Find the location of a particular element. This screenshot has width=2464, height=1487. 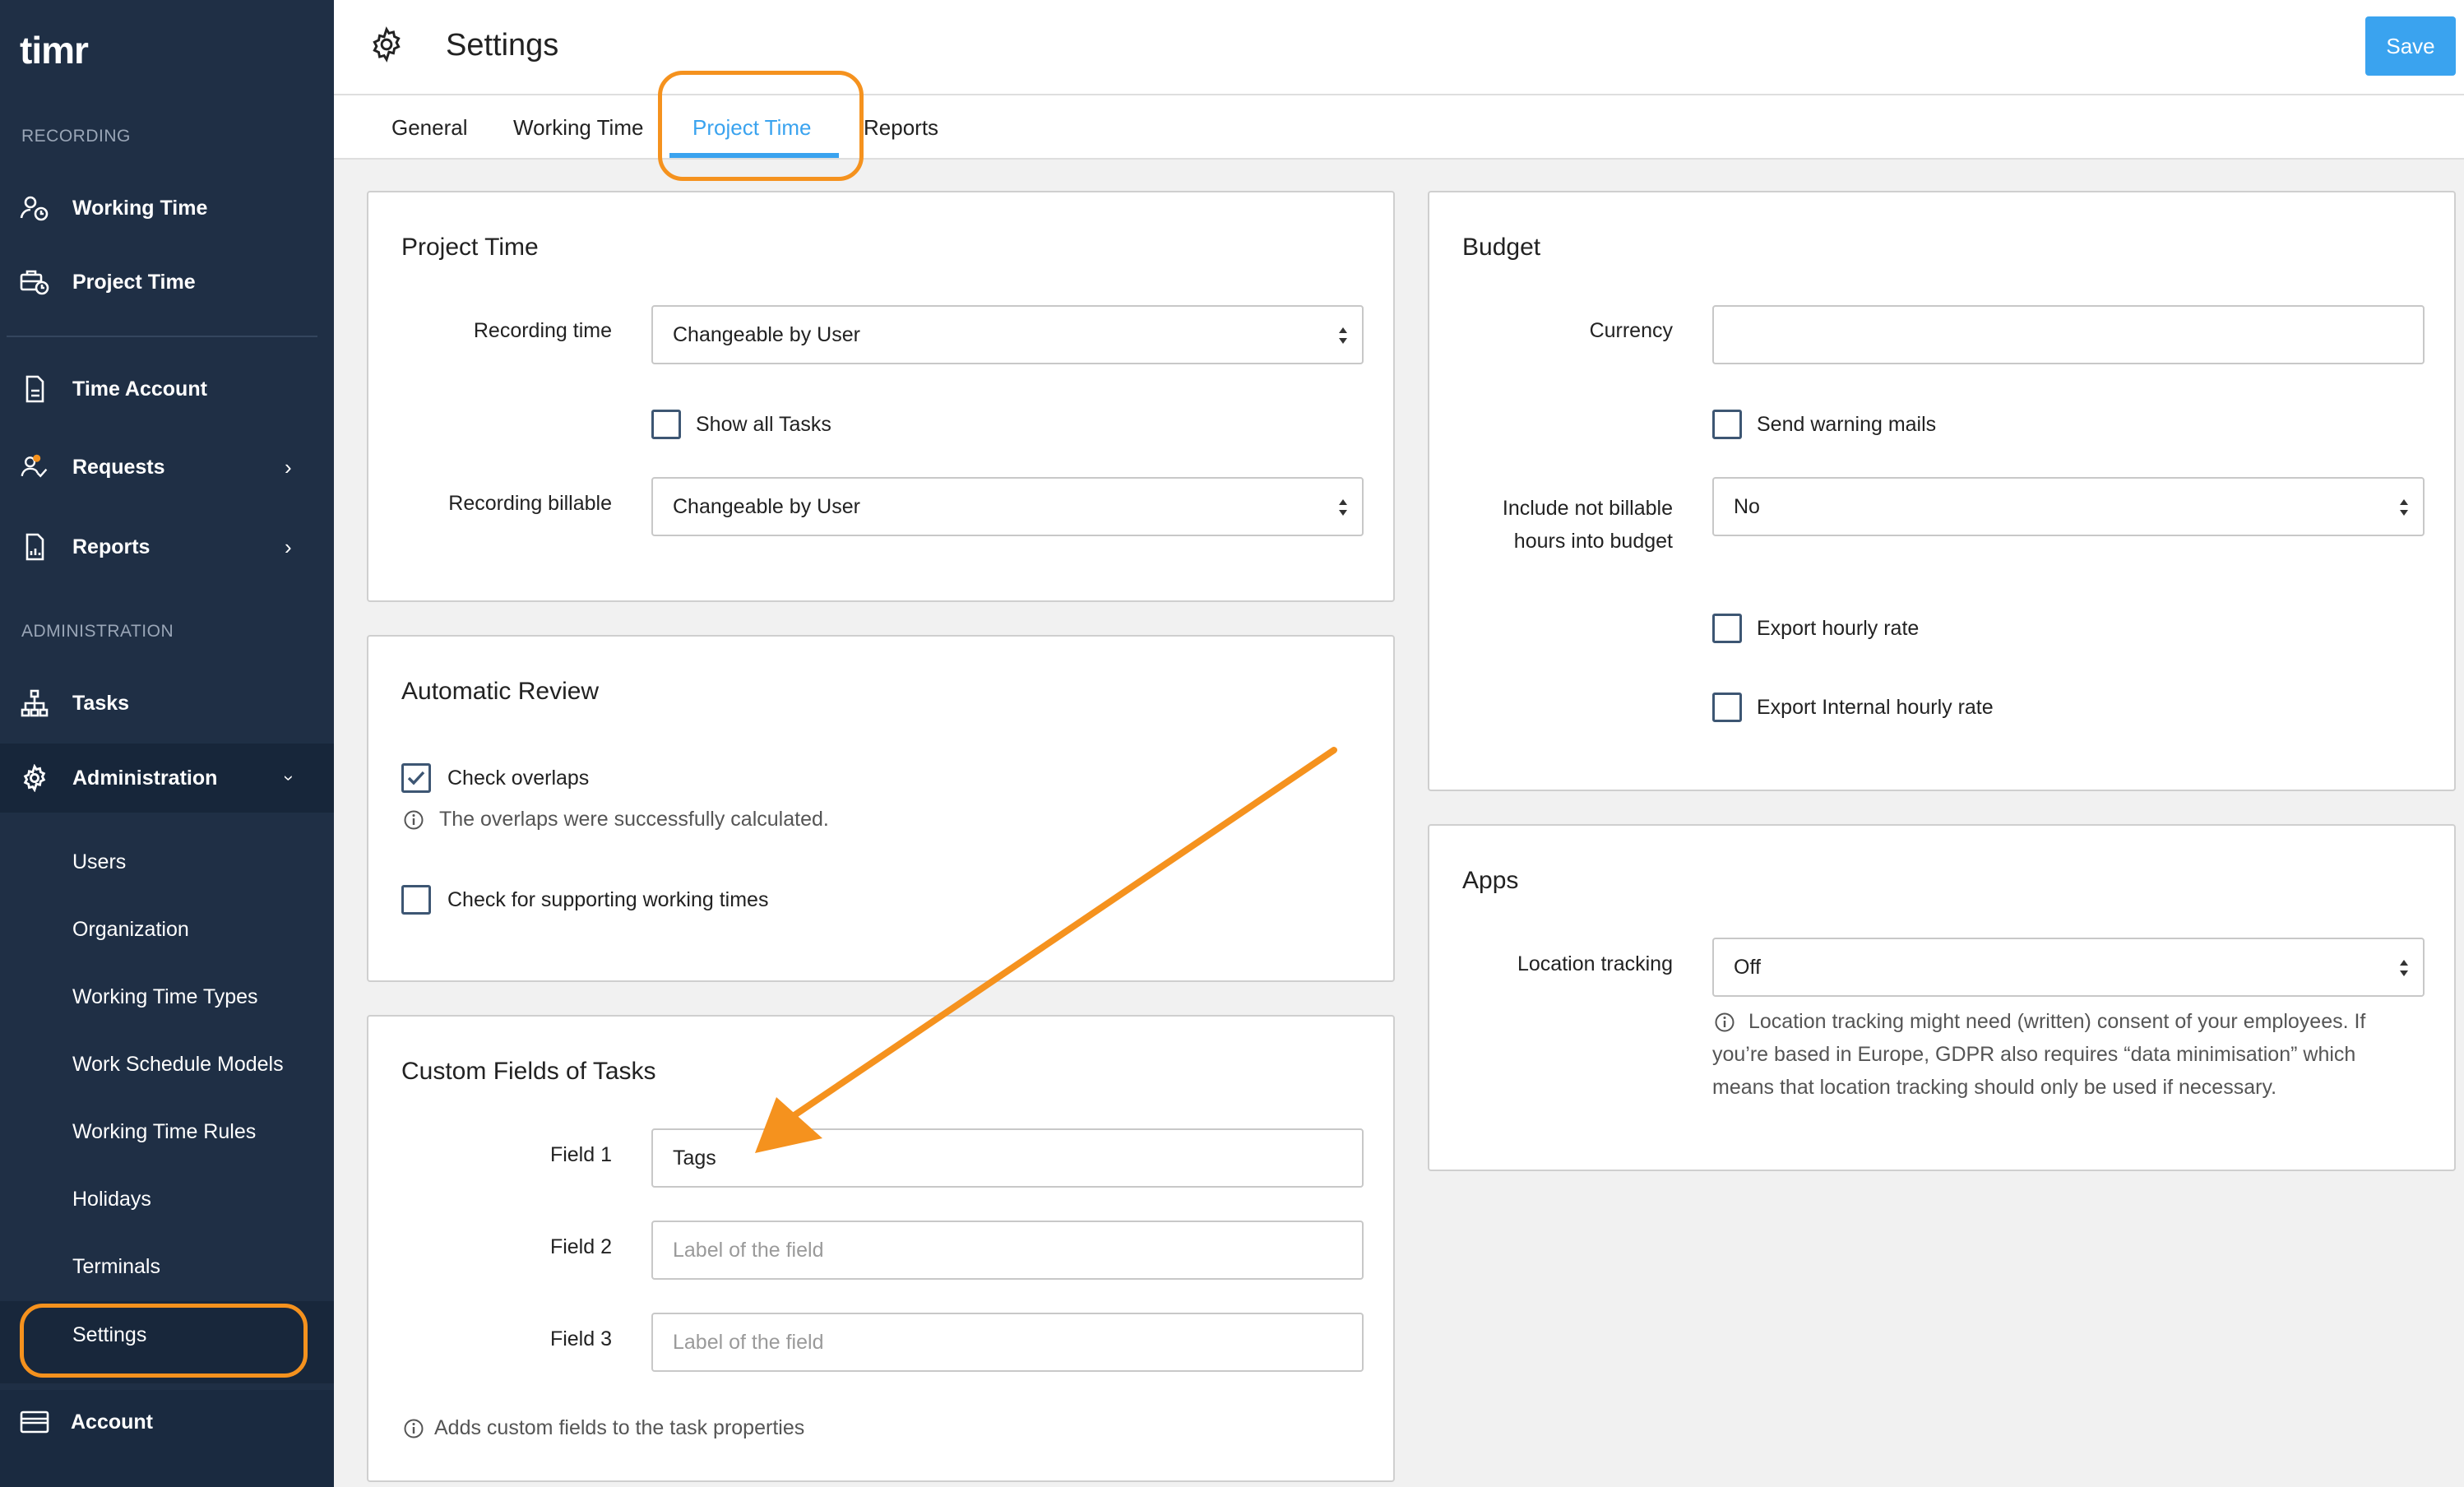

location-tracking-select: Off is located at coordinates (2068, 967).